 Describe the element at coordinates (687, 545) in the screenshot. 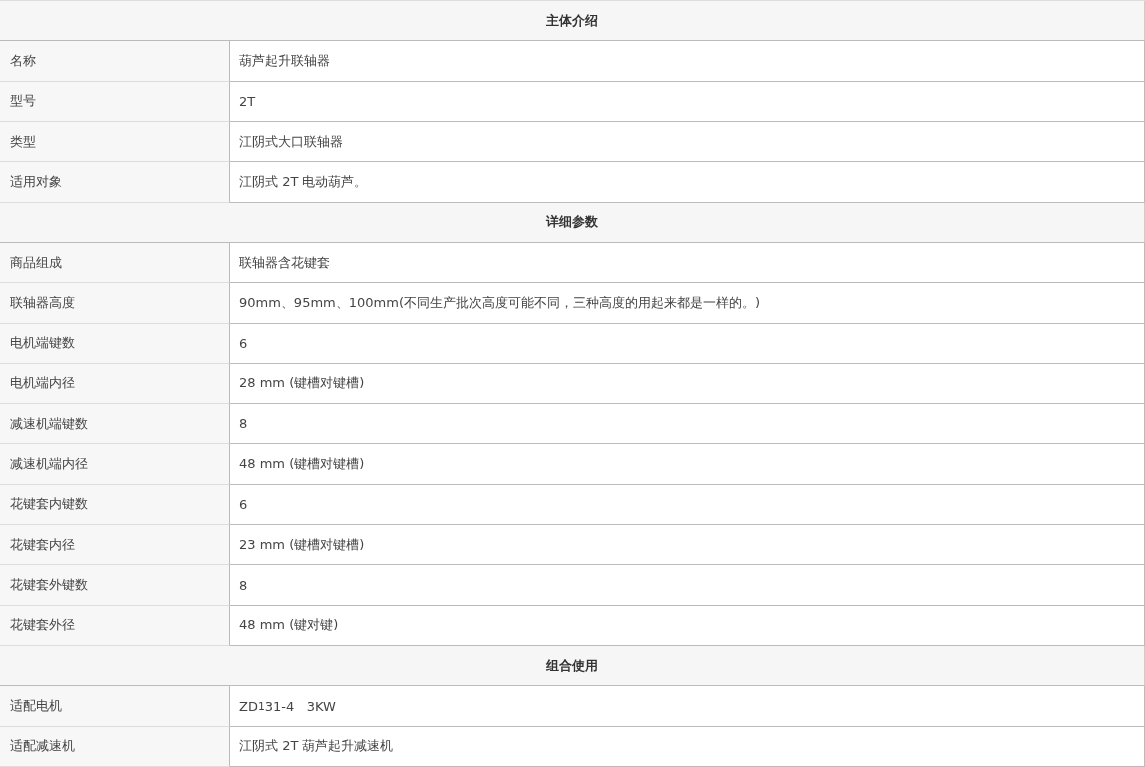

I see `table-cell: 23 mm (键槽对键槽)` at that location.